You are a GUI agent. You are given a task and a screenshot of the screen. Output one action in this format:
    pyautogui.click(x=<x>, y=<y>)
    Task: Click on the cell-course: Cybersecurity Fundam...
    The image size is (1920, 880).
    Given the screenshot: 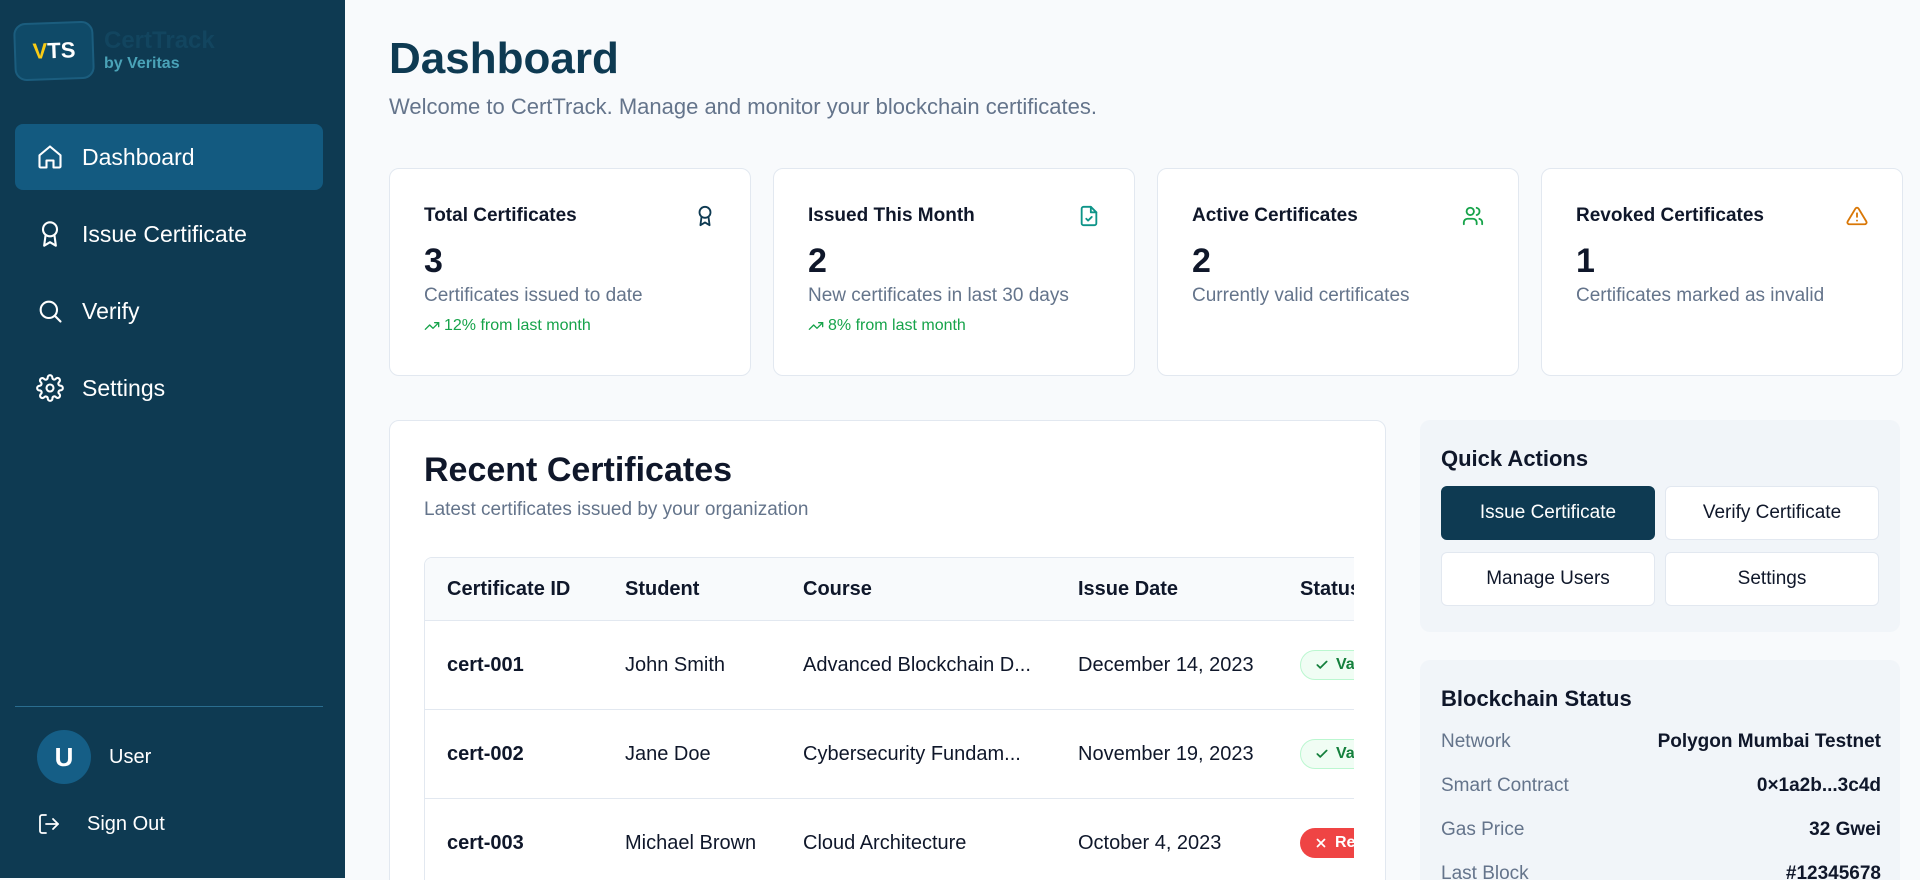 What is the action you would take?
    pyautogui.click(x=912, y=753)
    